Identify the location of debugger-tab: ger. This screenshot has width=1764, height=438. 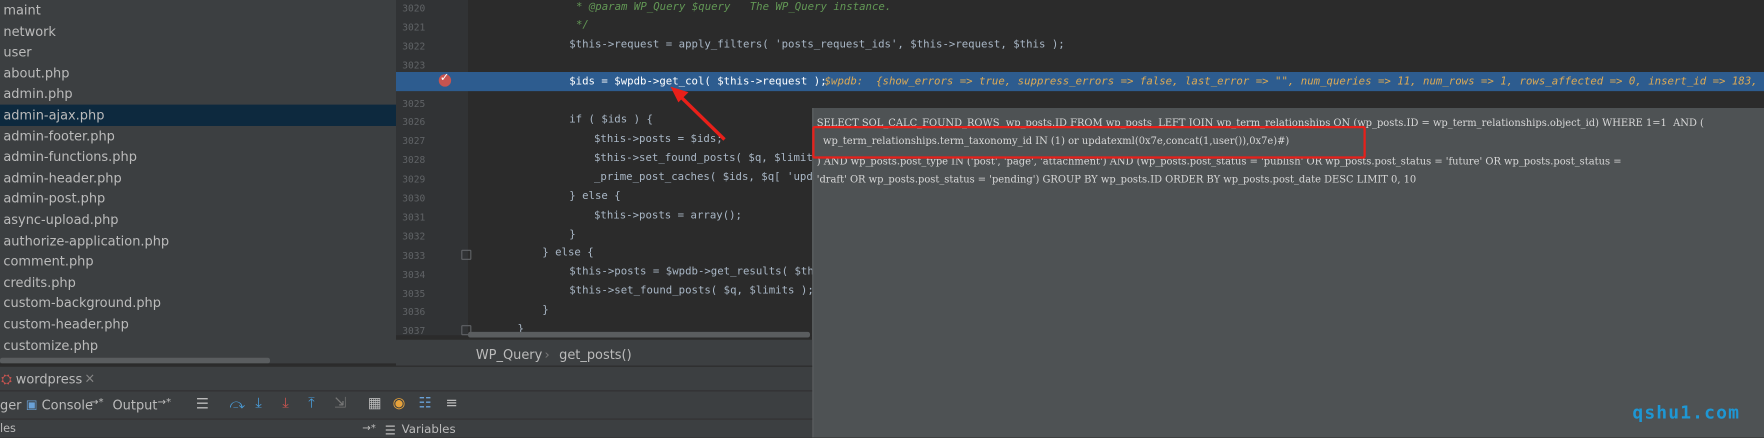
(10, 405).